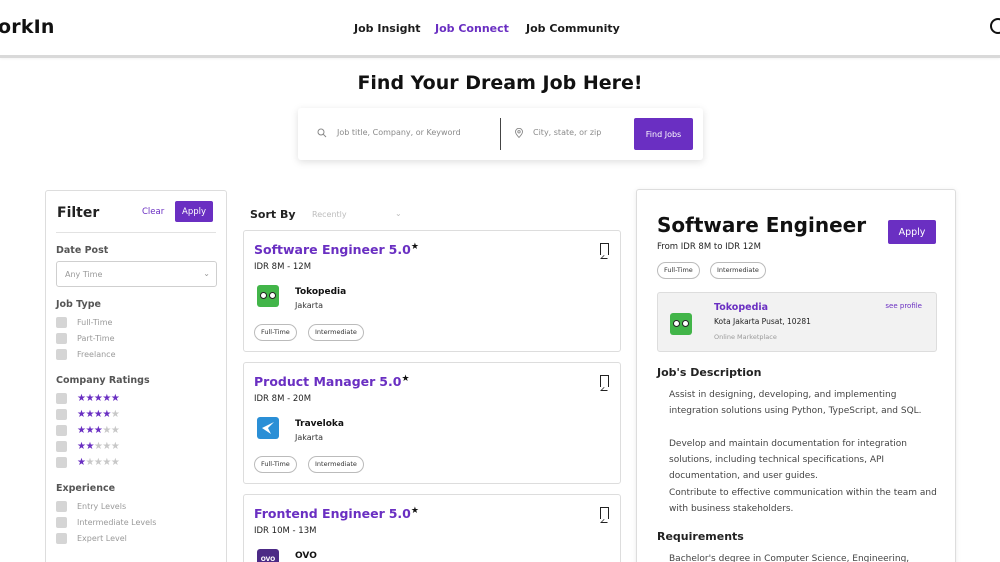  I want to click on clear-filter-link: Clear, so click(153, 212).